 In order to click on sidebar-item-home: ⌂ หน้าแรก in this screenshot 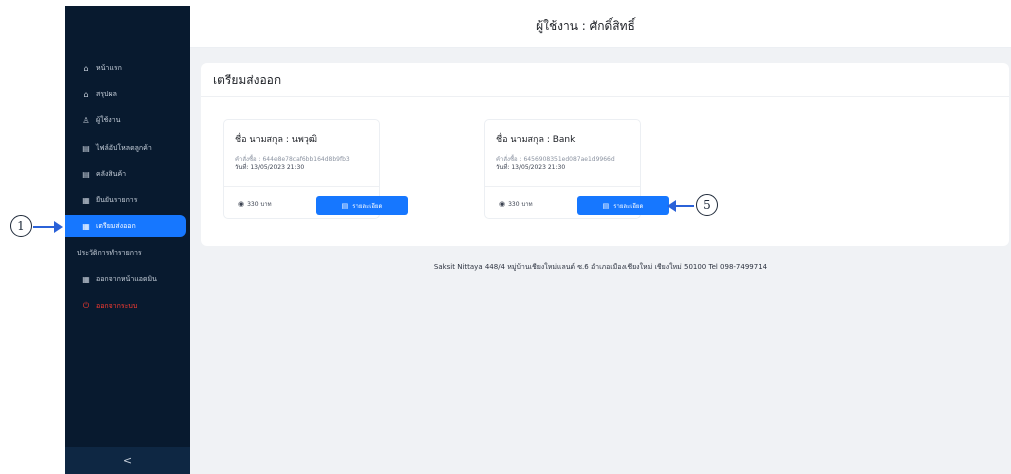, I will do `click(127, 68)`.